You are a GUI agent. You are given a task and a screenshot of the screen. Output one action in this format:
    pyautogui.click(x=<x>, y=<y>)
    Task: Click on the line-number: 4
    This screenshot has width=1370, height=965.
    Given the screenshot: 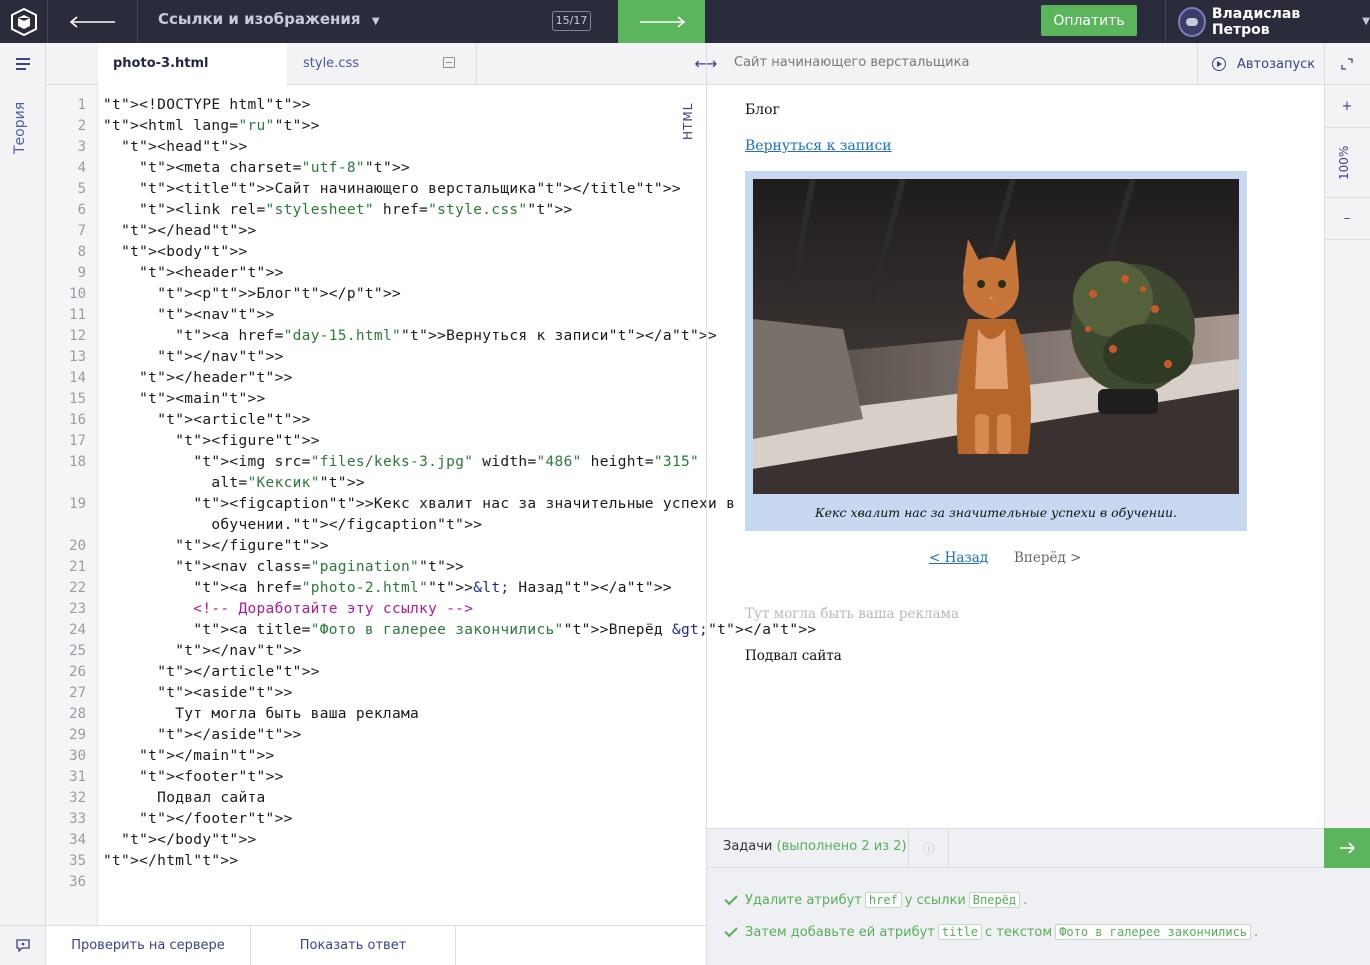 What is the action you would take?
    pyautogui.click(x=81, y=168)
    